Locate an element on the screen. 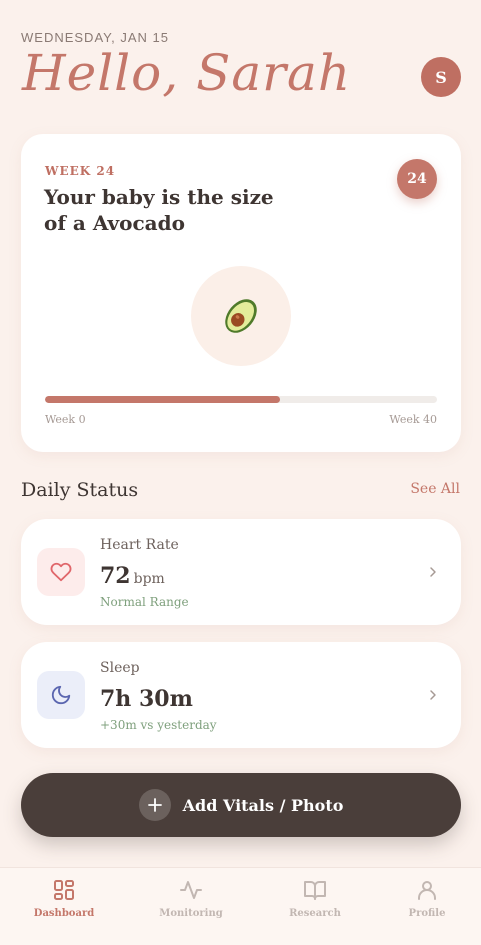 The height and width of the screenshot is (945, 481). heart-icon-box is located at coordinates (61, 572).